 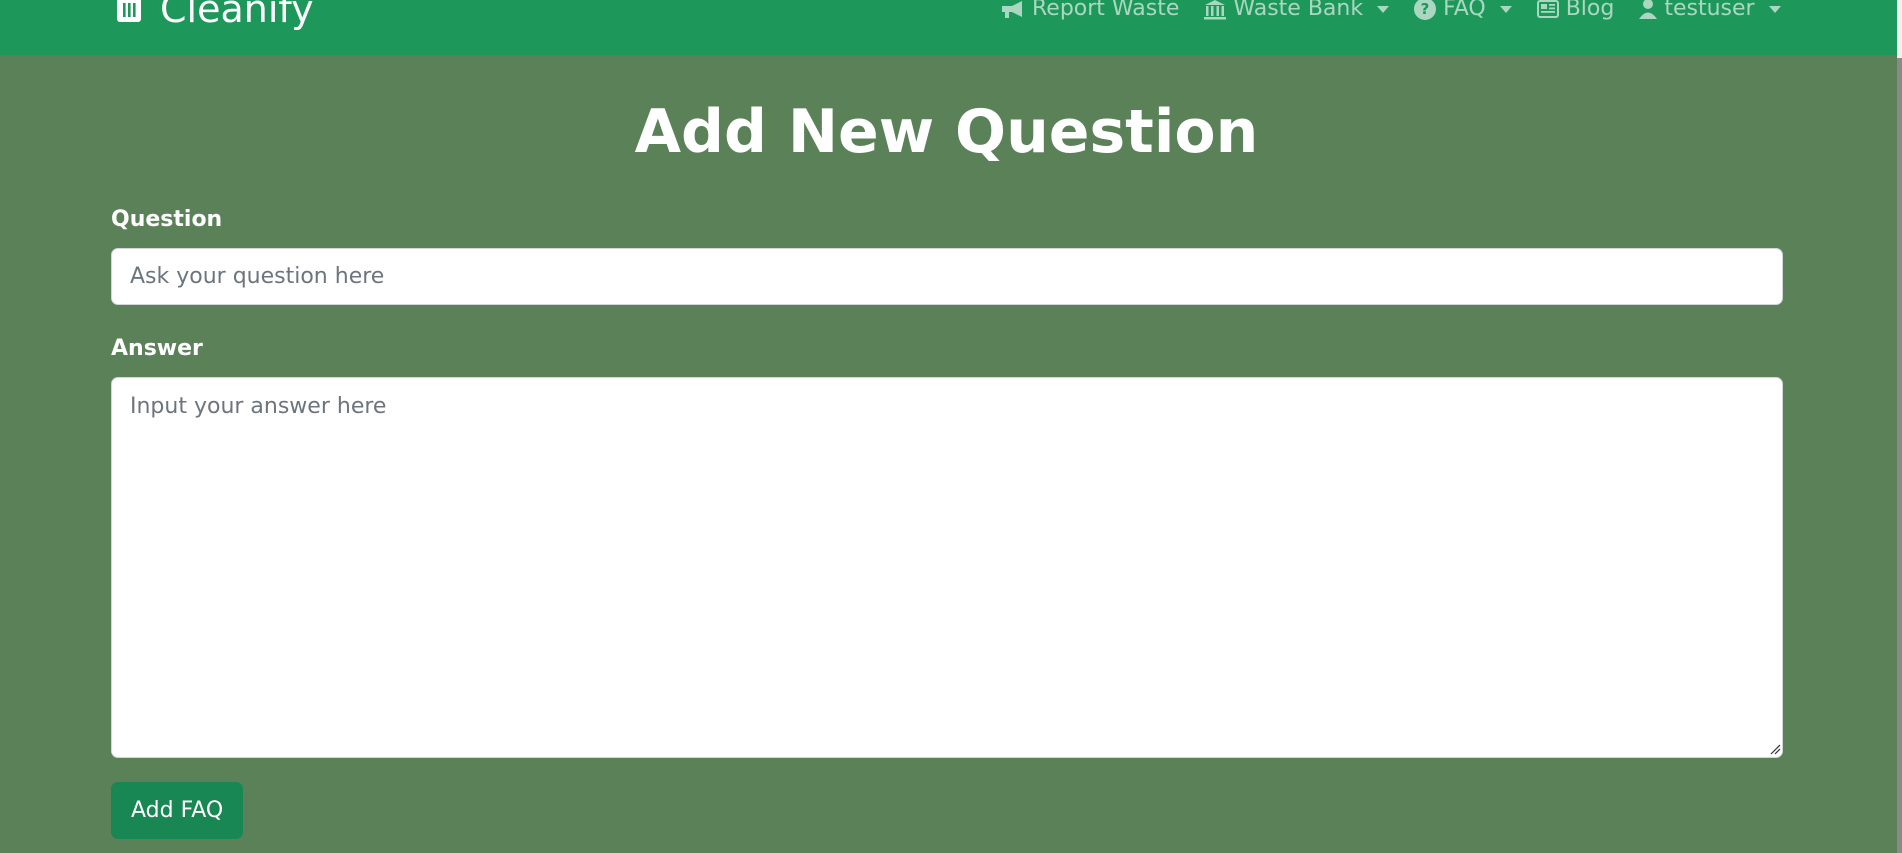 I want to click on person-icon, so click(x=1648, y=9).